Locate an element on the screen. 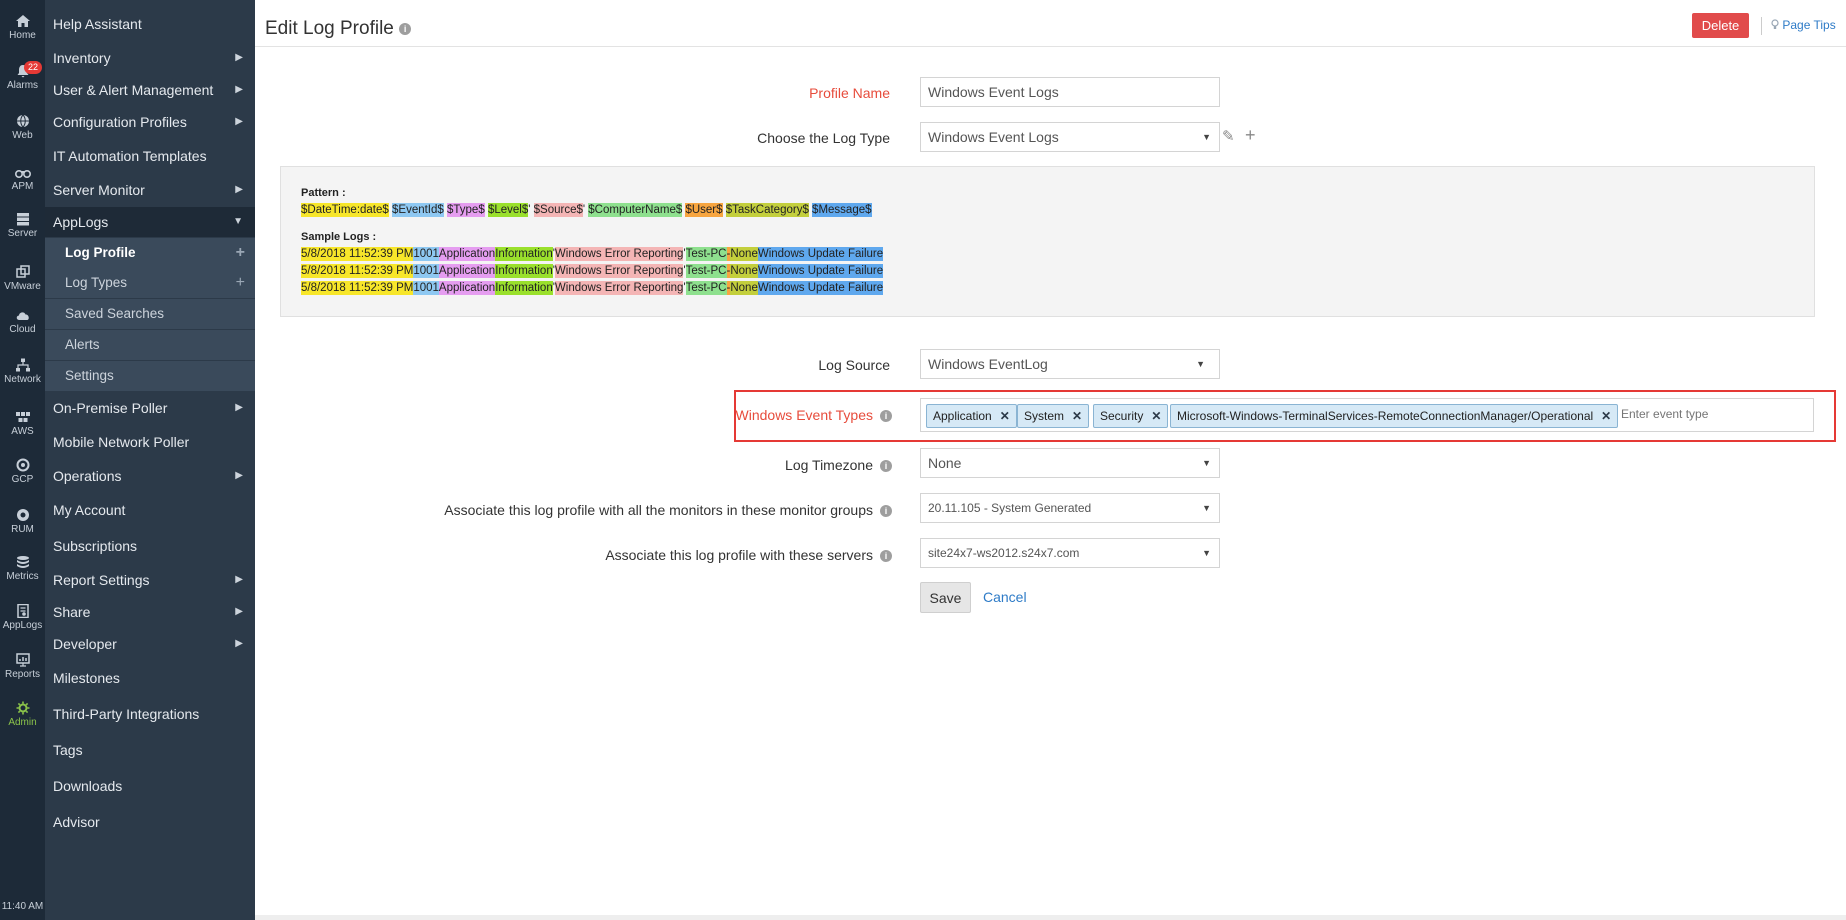 Image resolution: width=1846 pixels, height=920 pixels. page-title: Edit Log Profile i is located at coordinates (338, 29).